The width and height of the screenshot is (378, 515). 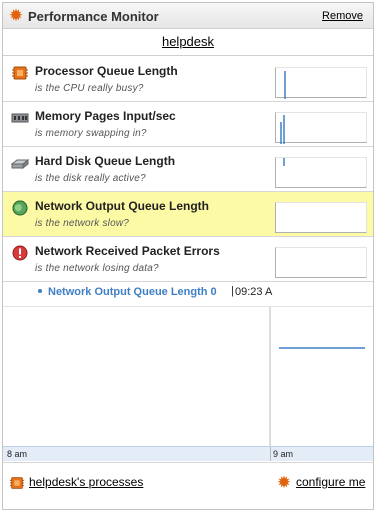 I want to click on remove-link: Remove, so click(x=342, y=16).